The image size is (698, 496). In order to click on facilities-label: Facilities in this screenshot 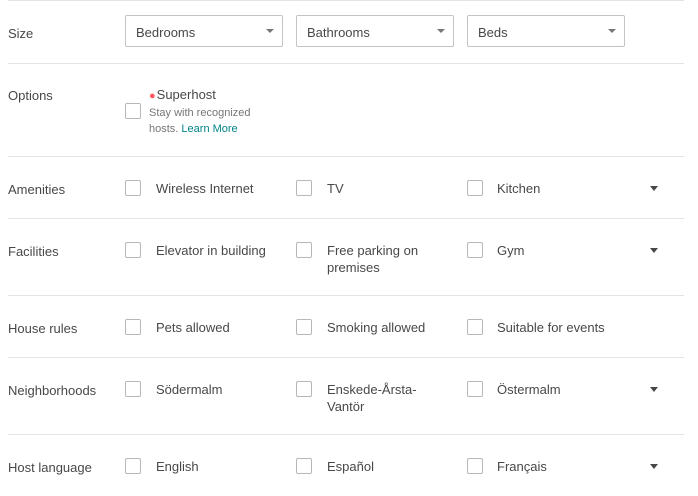, I will do `click(33, 251)`.